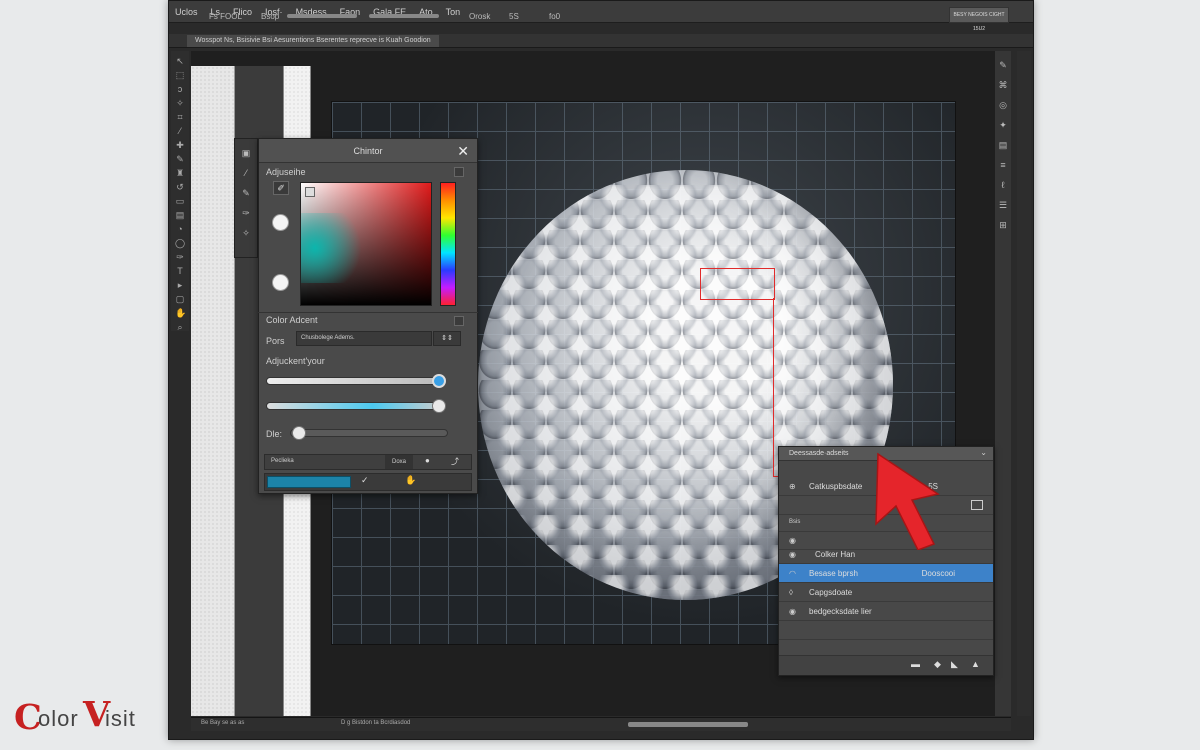  What do you see at coordinates (459, 172) in the screenshot?
I see `panel-menu-icon` at bounding box center [459, 172].